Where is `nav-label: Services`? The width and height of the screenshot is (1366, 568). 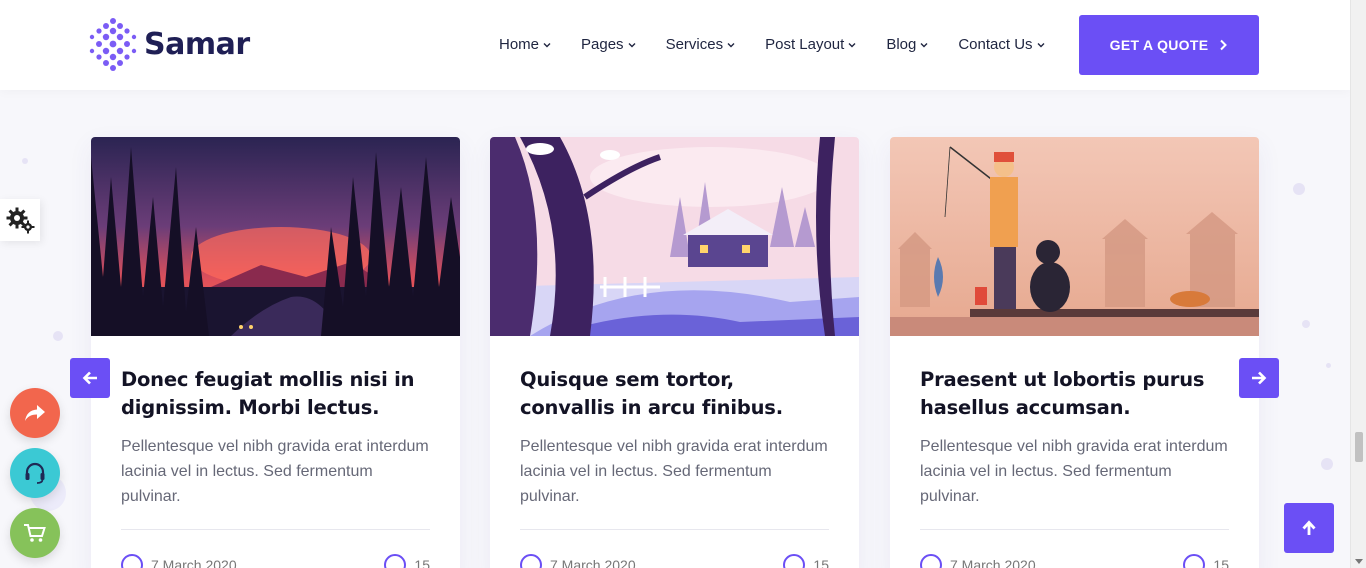 nav-label: Services is located at coordinates (694, 44).